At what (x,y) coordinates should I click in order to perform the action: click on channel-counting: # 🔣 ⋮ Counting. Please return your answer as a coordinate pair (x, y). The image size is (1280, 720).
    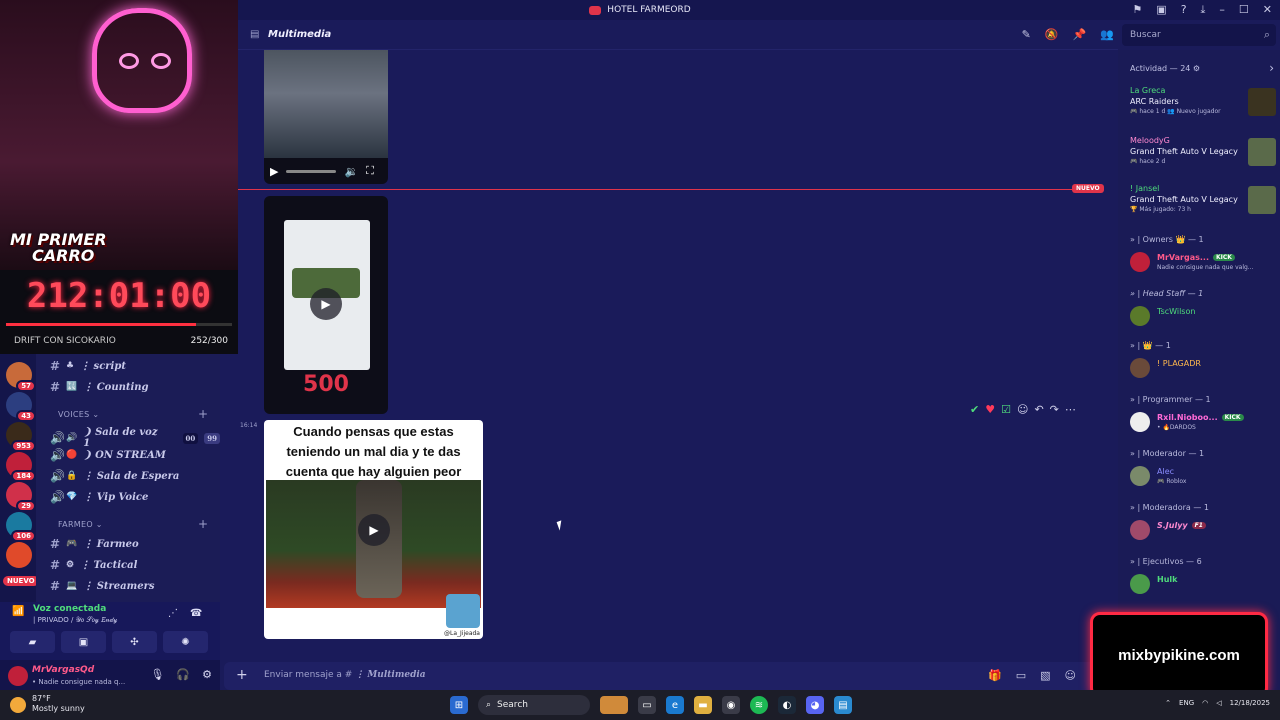
    Looking at the image, I should click on (99, 387).